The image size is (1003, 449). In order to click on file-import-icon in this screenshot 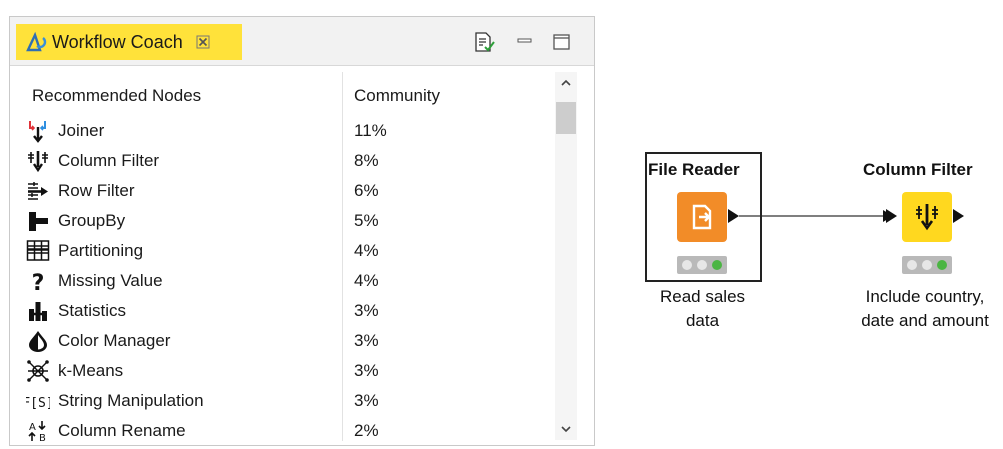, I will do `click(702, 217)`.